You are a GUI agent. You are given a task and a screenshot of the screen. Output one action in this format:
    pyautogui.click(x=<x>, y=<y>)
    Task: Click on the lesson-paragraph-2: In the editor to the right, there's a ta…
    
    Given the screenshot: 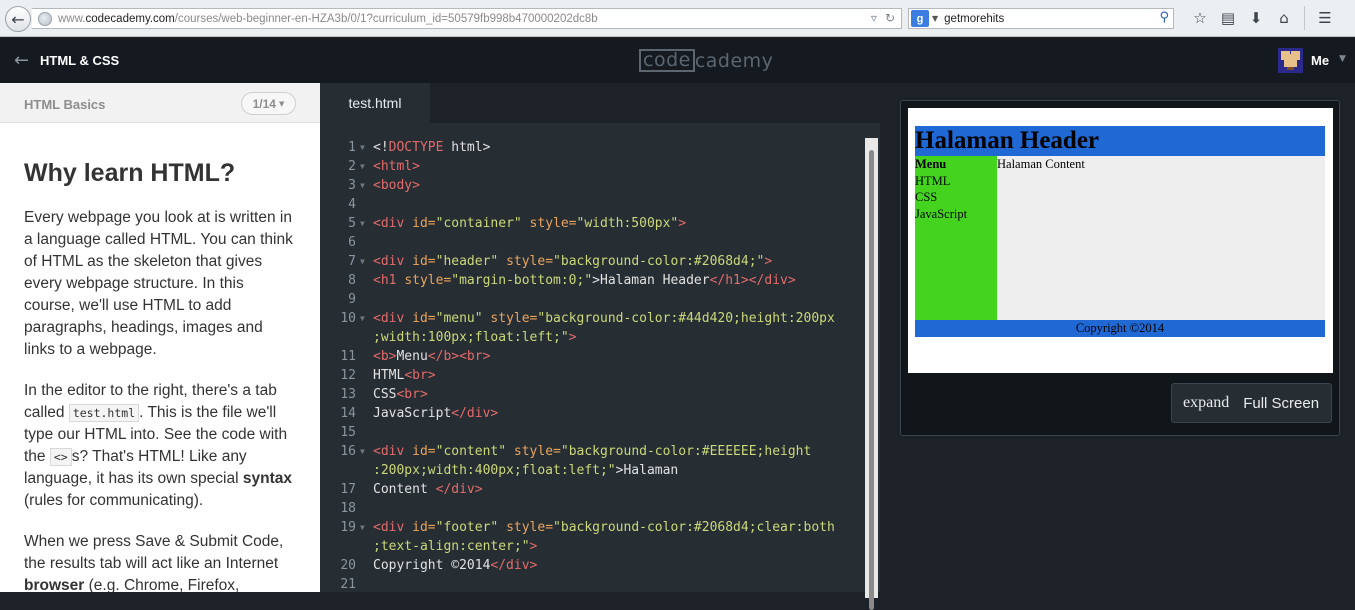 What is the action you would take?
    pyautogui.click(x=158, y=445)
    